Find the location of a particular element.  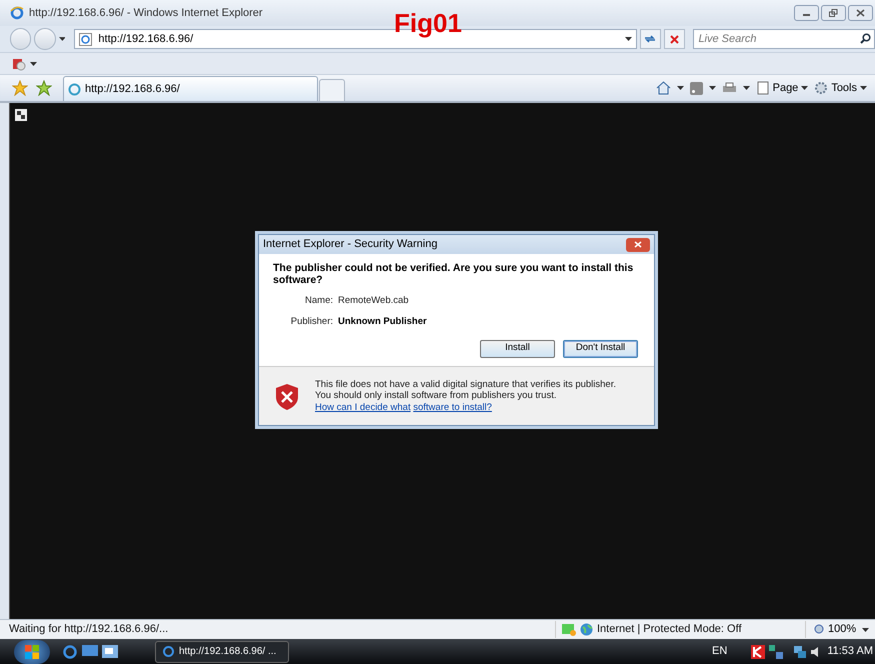

antivirus-icon is located at coordinates (758, 651).